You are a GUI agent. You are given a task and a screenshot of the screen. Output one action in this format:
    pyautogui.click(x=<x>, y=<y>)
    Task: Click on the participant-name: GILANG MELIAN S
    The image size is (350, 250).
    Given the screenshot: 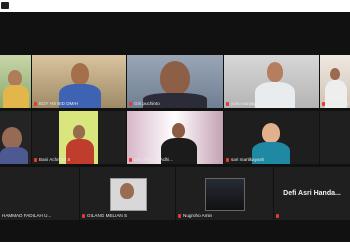 What is the action you would take?
    pyautogui.click(x=104, y=216)
    